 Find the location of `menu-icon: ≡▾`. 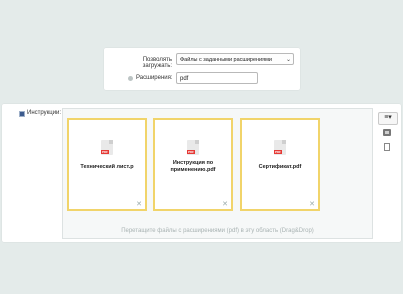

menu-icon: ≡▾ is located at coordinates (388, 118).